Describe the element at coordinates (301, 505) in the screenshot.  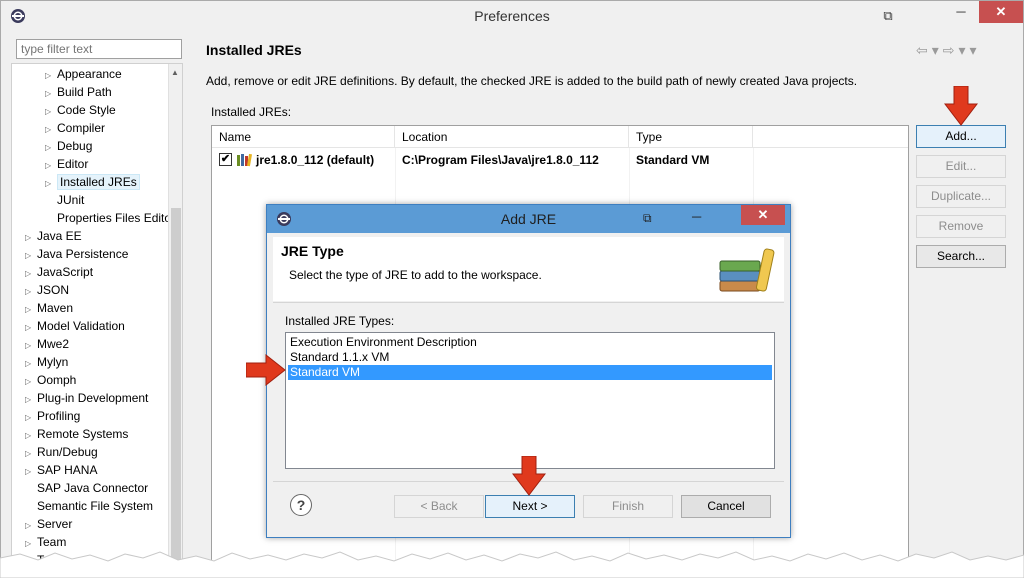
I see `help-icon: ?` at that location.